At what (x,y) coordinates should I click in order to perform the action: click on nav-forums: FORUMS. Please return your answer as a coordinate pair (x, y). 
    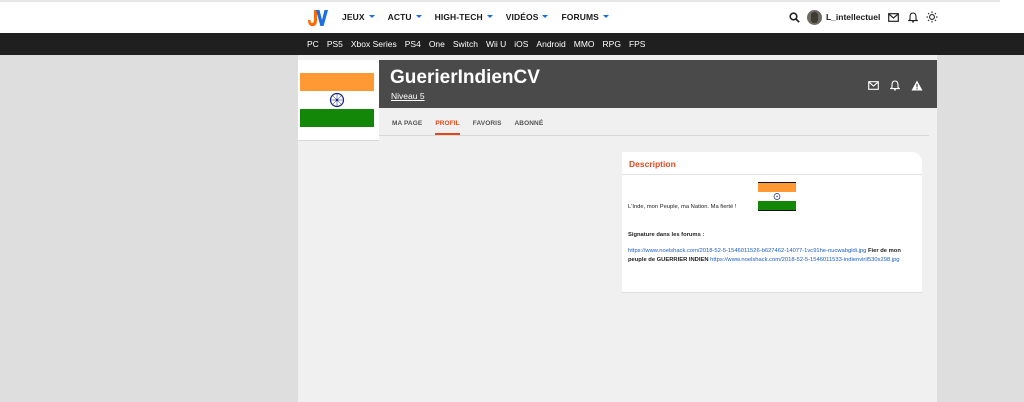
    Looking at the image, I should click on (585, 16).